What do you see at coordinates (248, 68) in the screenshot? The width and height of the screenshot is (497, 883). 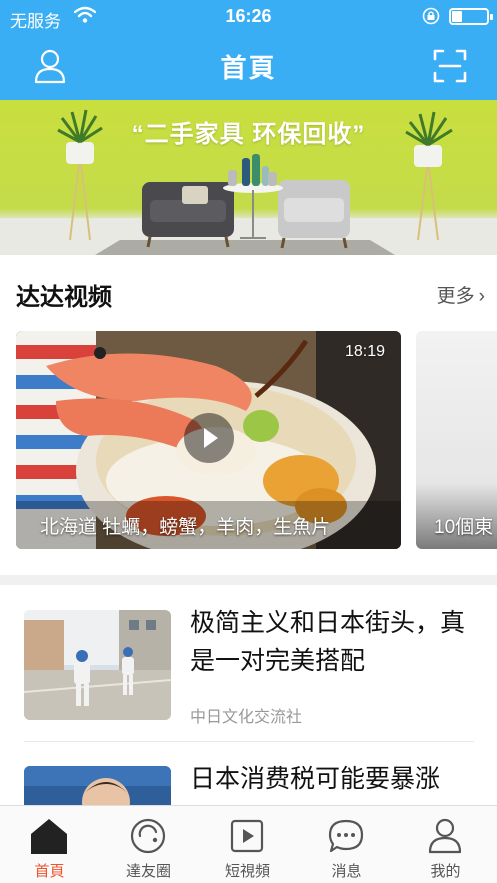 I see `page-title: 首頁` at bounding box center [248, 68].